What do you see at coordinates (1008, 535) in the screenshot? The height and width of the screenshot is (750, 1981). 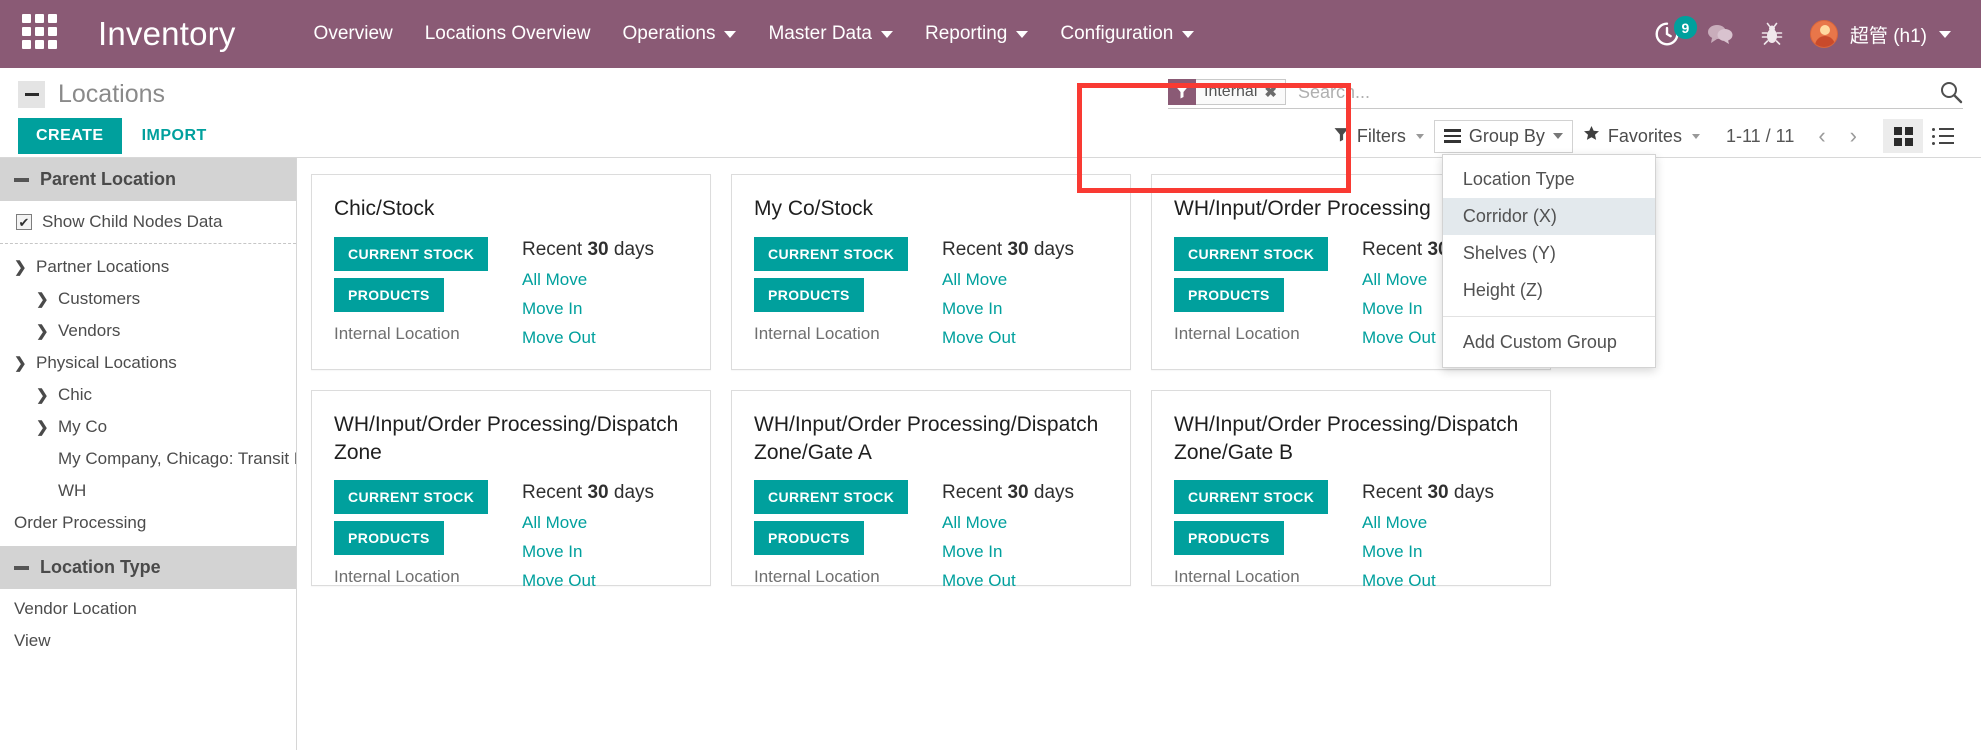 I see `kanban-card-moves: Recent 30 days All Move Move In Move Out` at bounding box center [1008, 535].